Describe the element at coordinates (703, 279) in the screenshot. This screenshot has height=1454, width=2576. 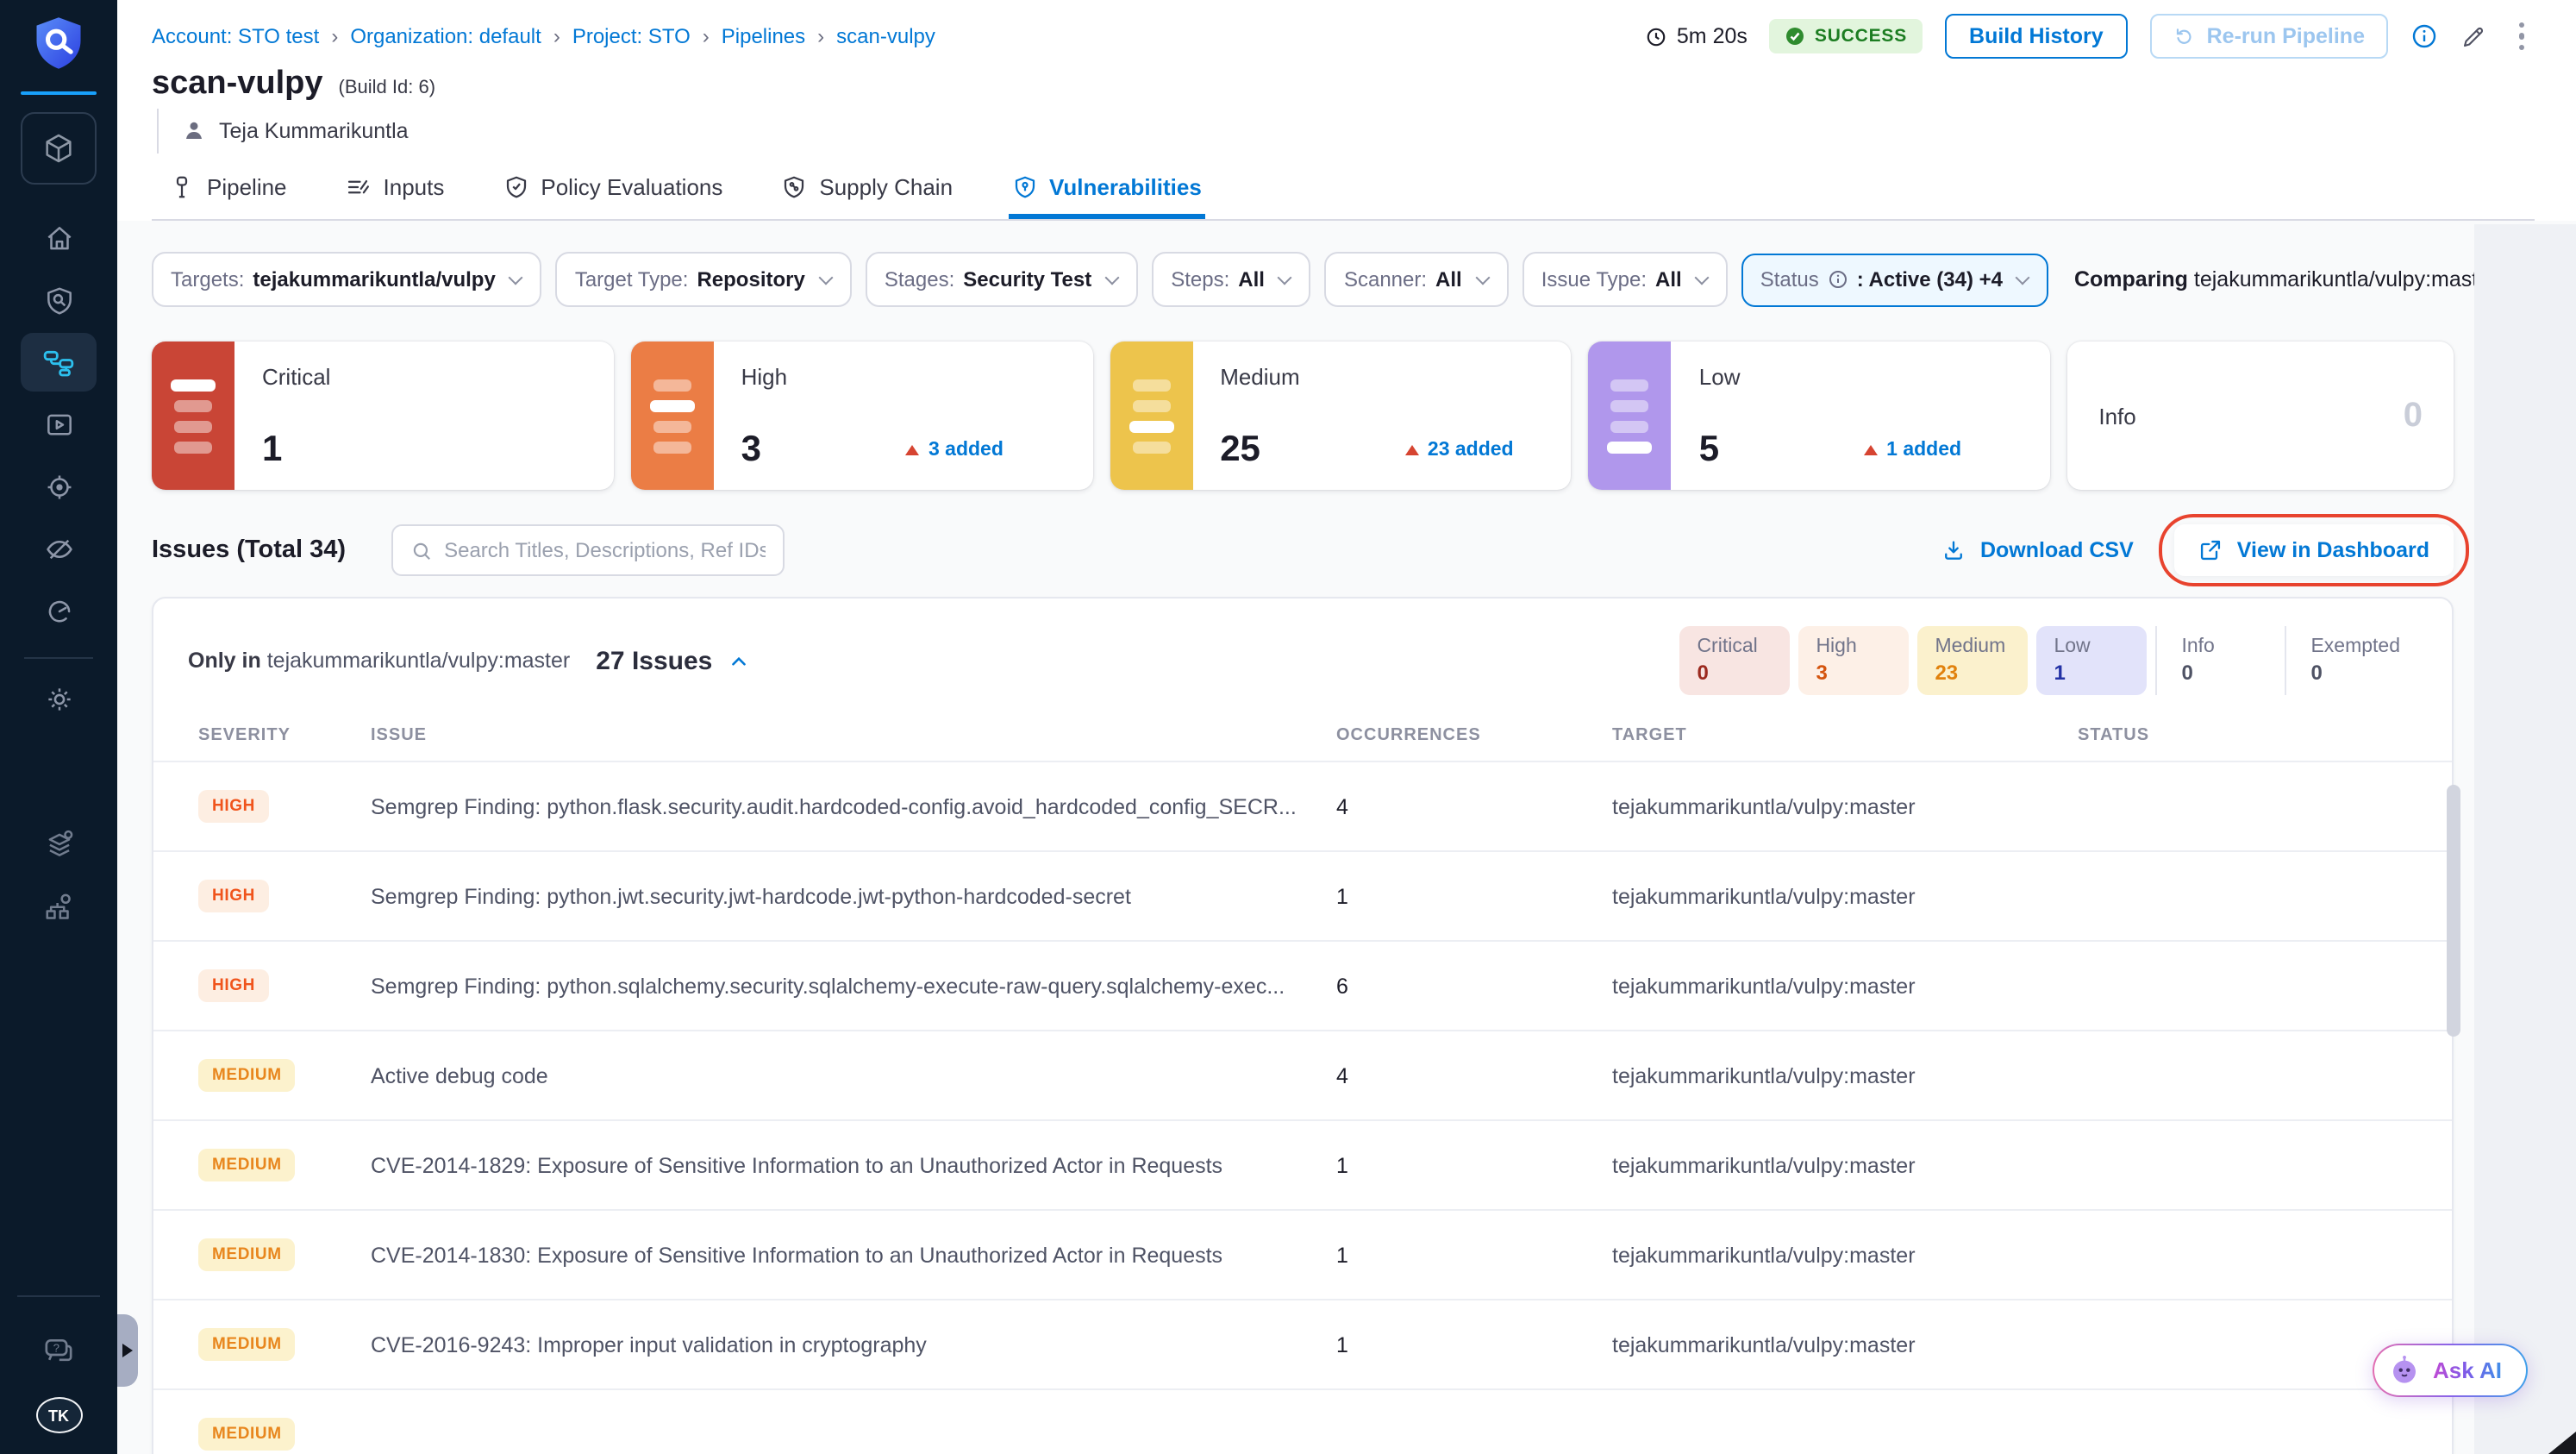
I see `filter-target-type: Target Type: Repository` at that location.